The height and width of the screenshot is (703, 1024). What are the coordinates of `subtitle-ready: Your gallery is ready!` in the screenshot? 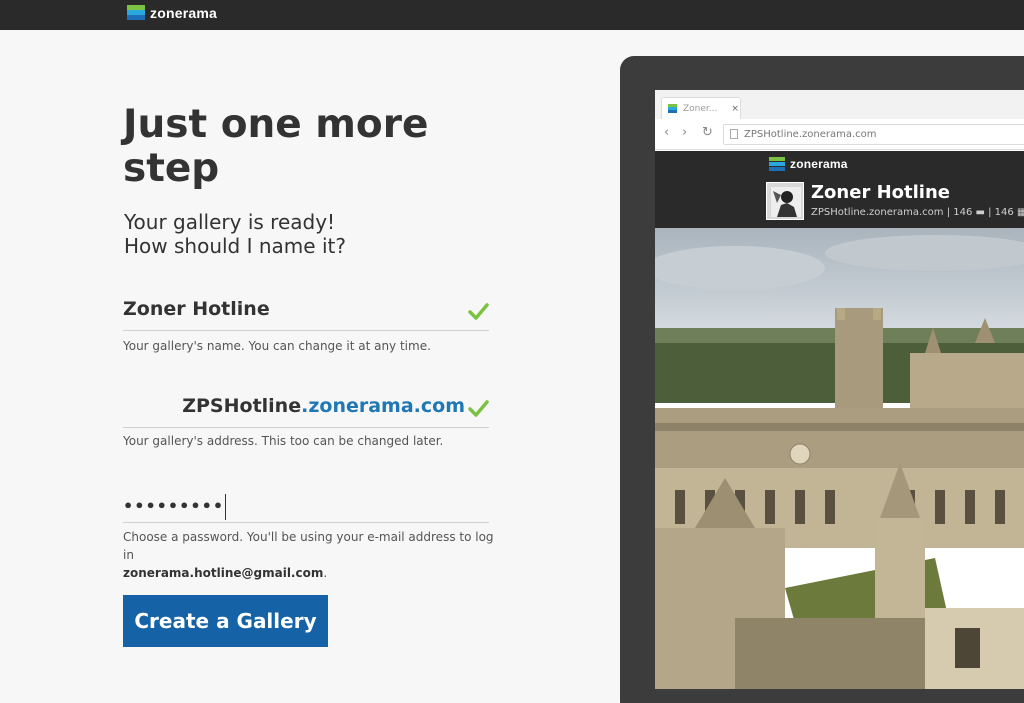 It's located at (230, 222).